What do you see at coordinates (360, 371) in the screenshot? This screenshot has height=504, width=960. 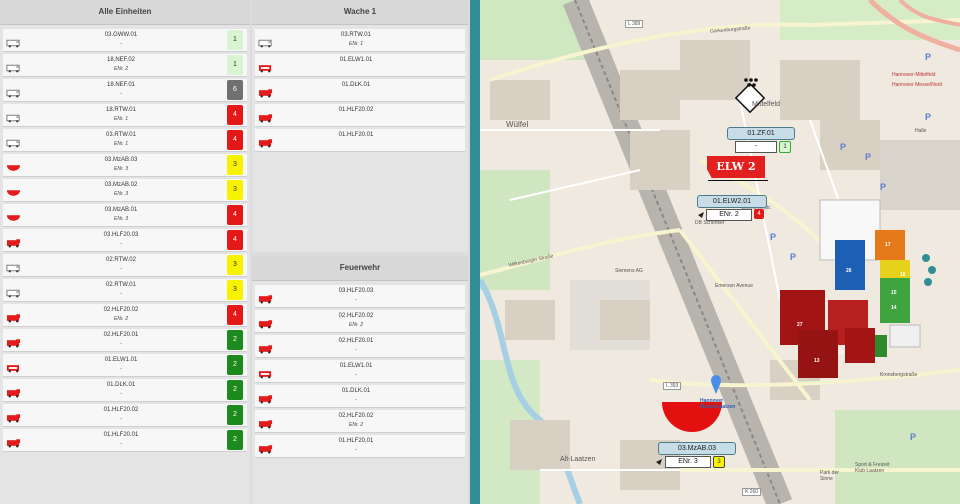 I see `unit-row: 01.ELW1.01 -` at bounding box center [360, 371].